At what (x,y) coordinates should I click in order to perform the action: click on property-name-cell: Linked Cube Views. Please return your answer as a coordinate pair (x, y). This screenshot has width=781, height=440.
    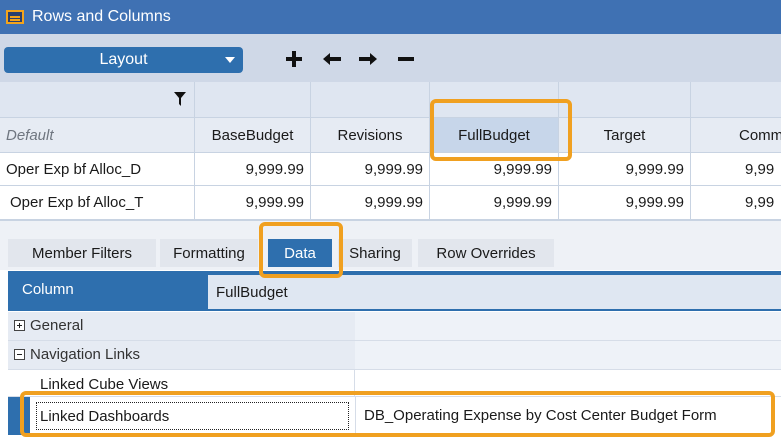
    Looking at the image, I should click on (192, 383).